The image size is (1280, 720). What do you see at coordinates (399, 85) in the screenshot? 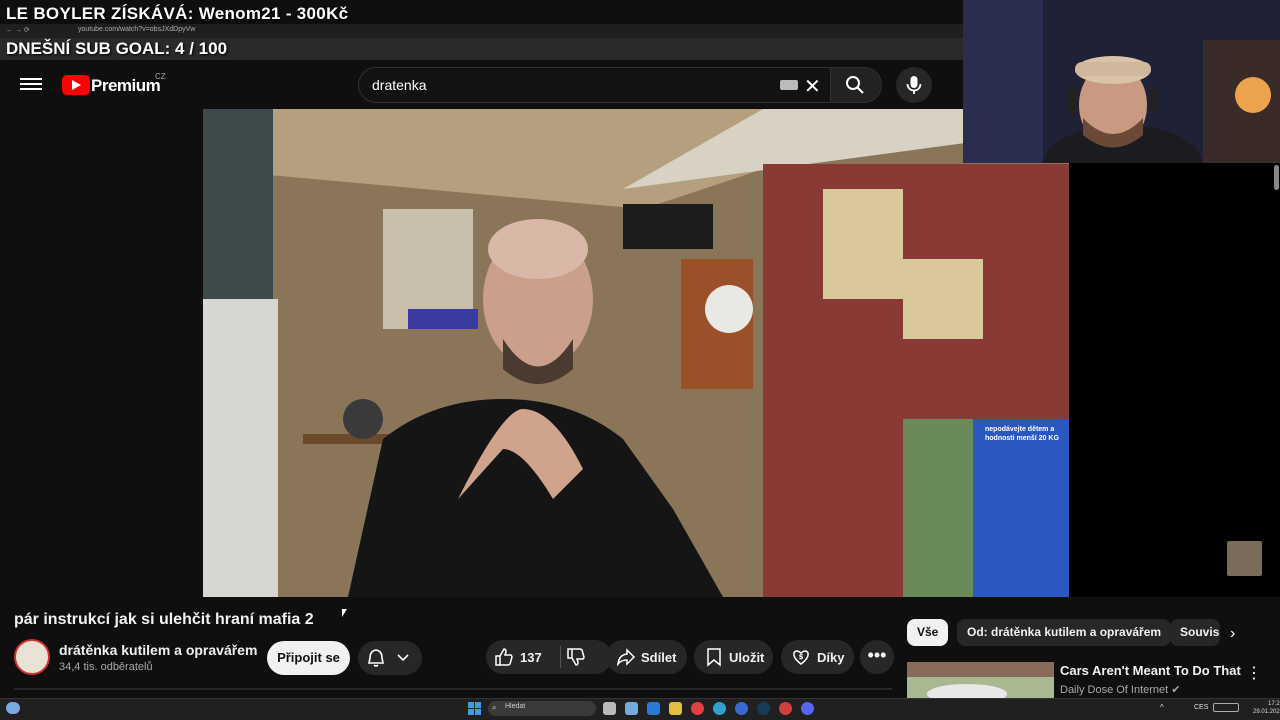
I see `search-query: dratenka` at bounding box center [399, 85].